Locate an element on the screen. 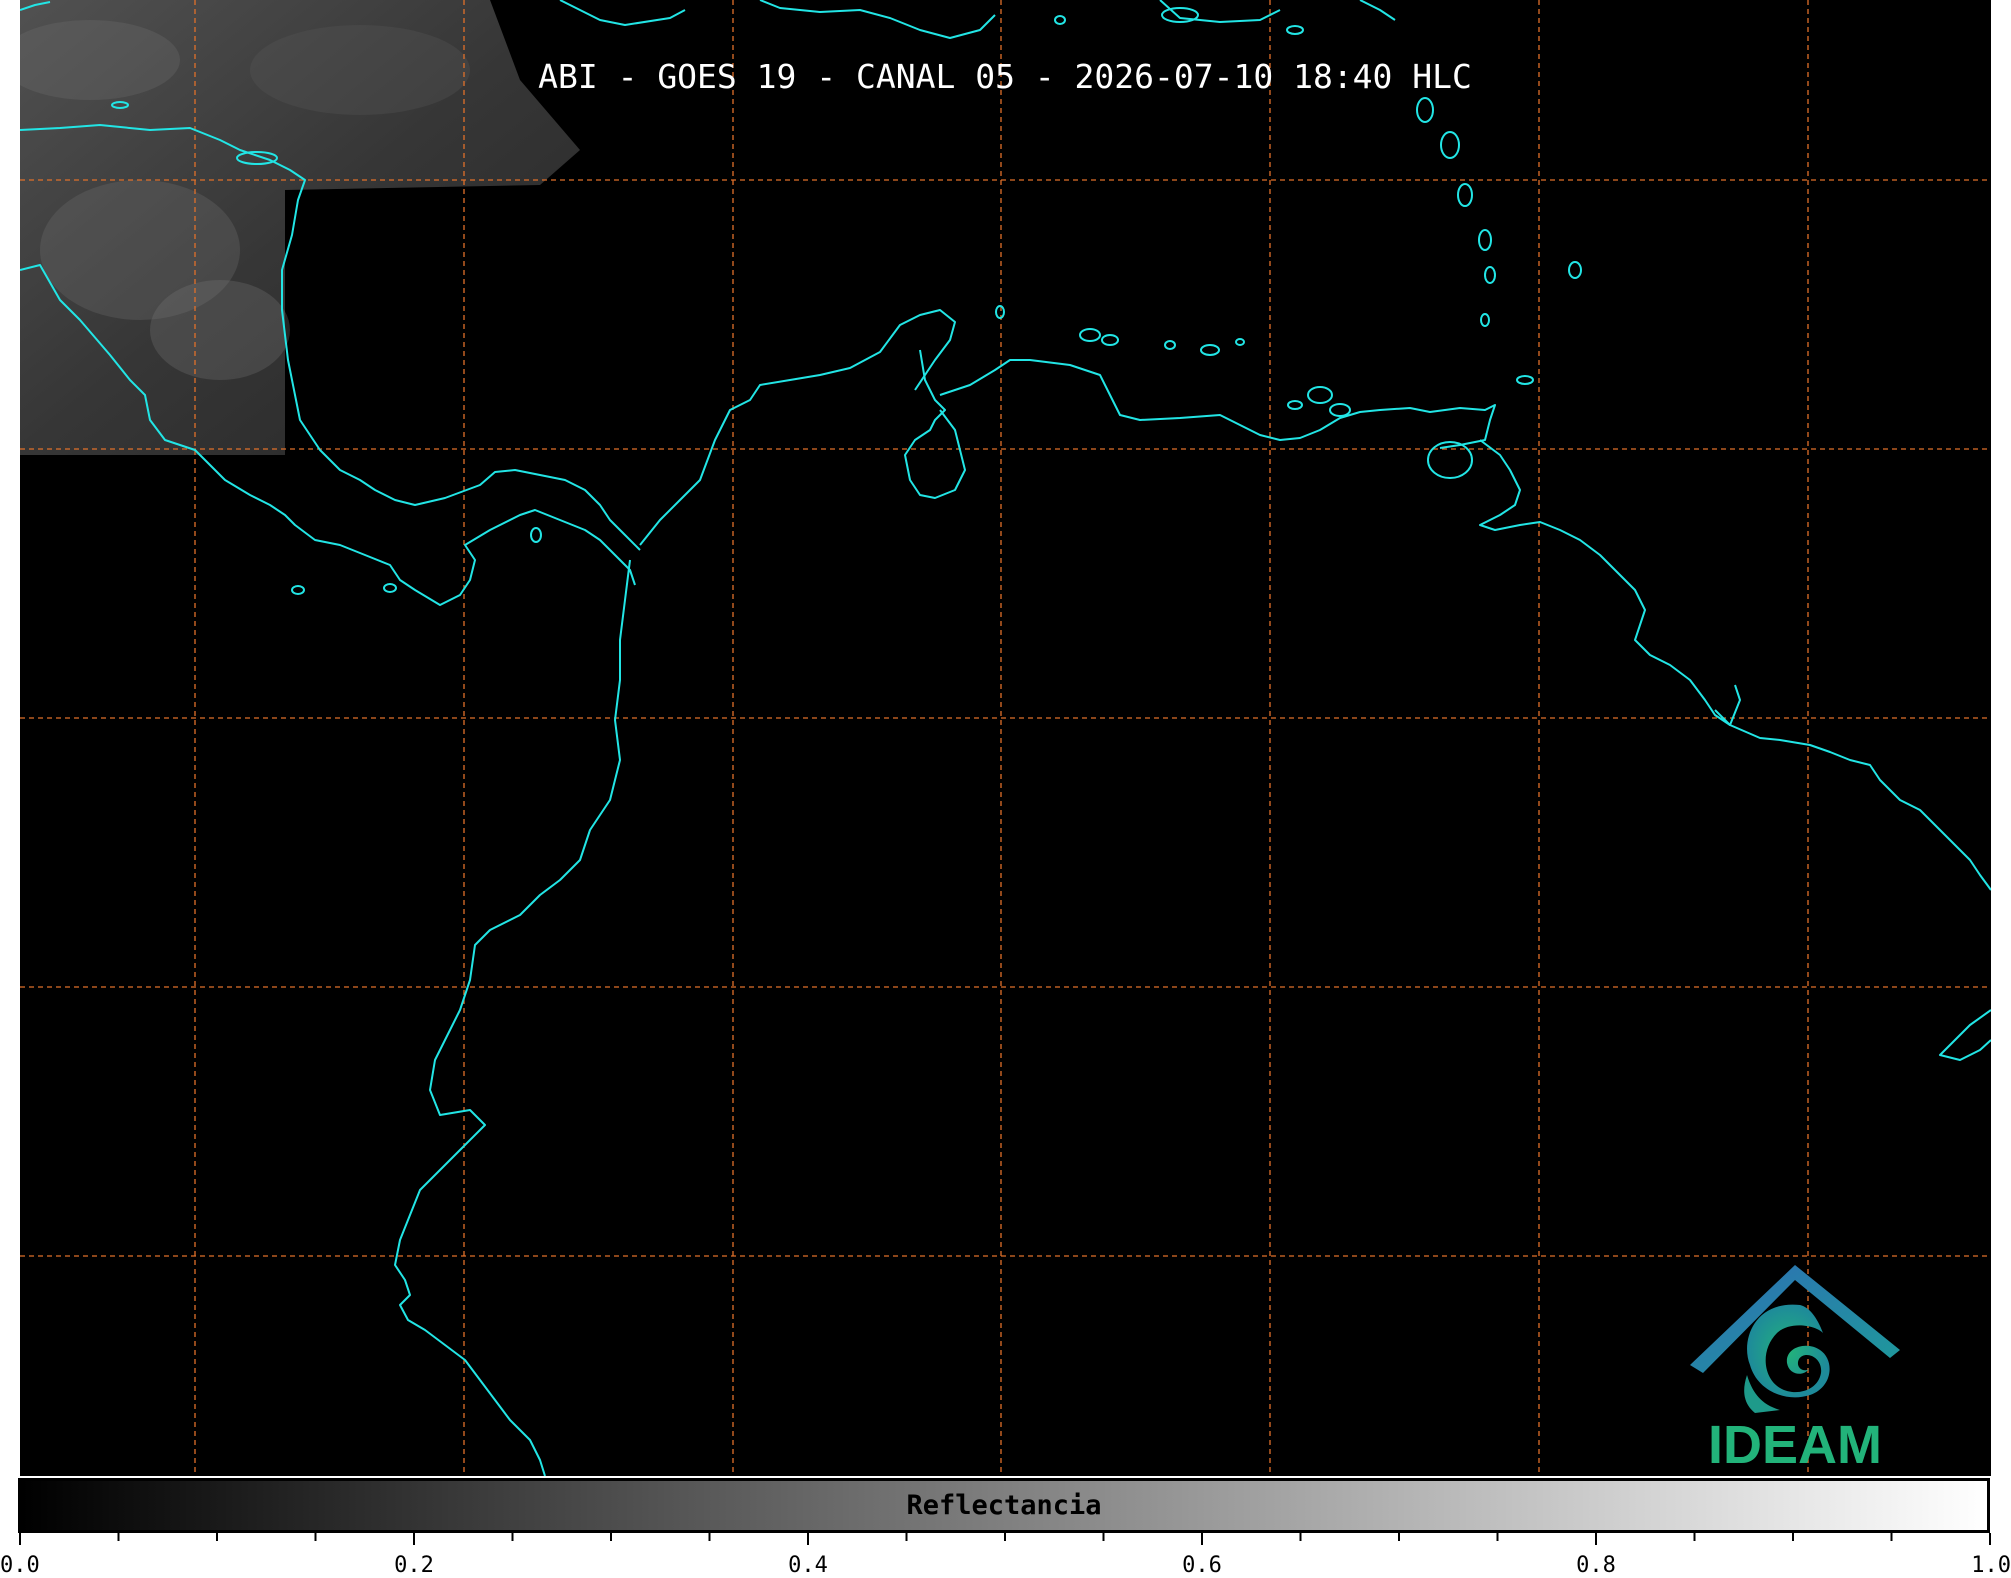 The width and height of the screenshot is (2011, 1578). colorbar: Reflectancia is located at coordinates (1004, 1505).